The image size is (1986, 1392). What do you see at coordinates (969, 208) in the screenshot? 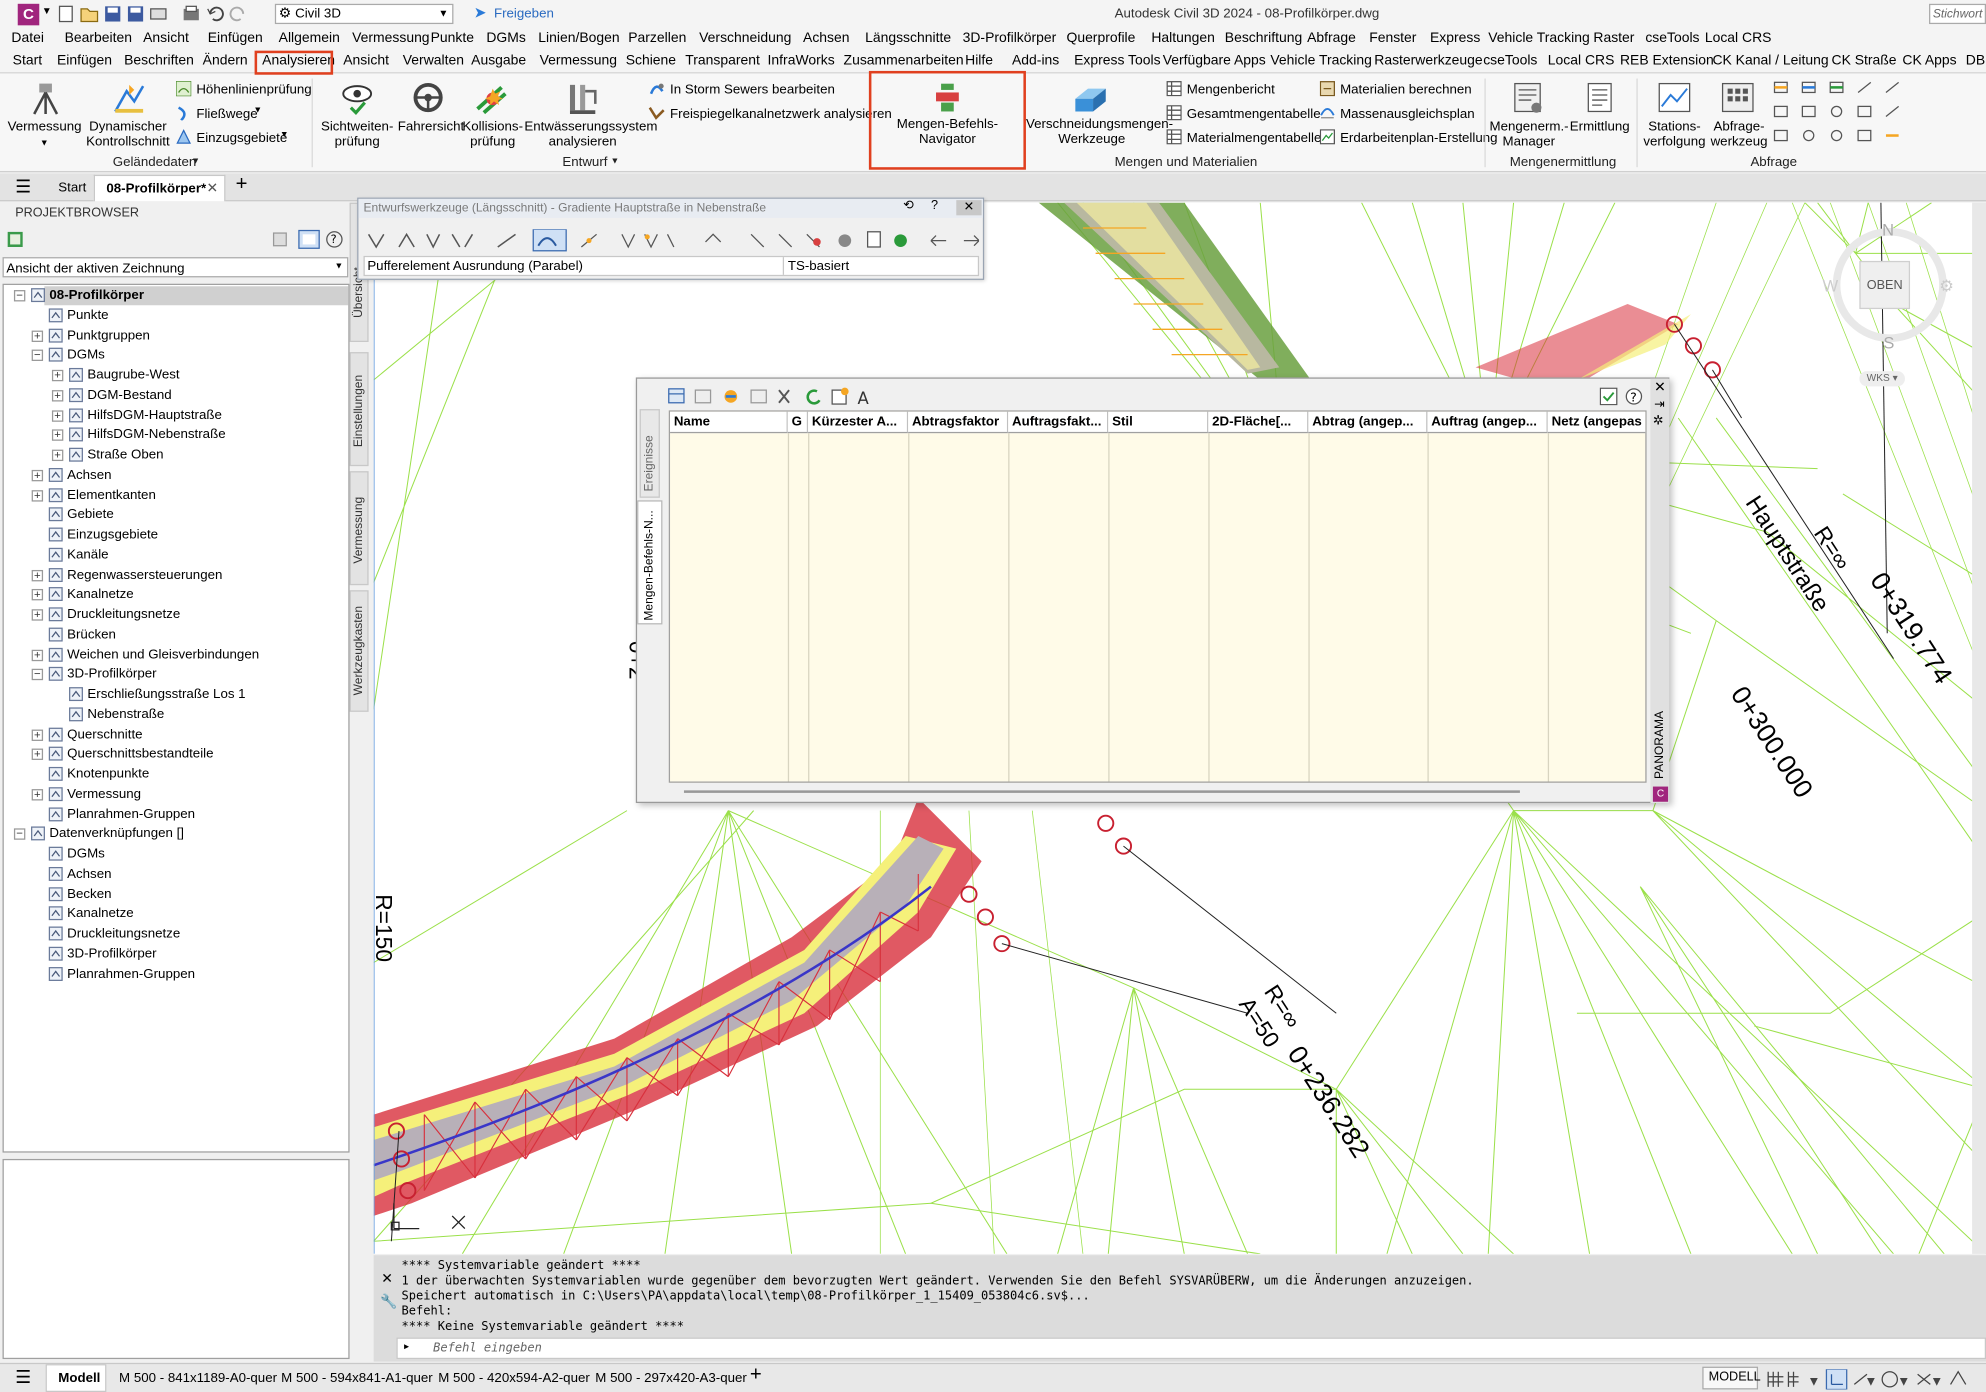
I see `close-button: ✕` at bounding box center [969, 208].